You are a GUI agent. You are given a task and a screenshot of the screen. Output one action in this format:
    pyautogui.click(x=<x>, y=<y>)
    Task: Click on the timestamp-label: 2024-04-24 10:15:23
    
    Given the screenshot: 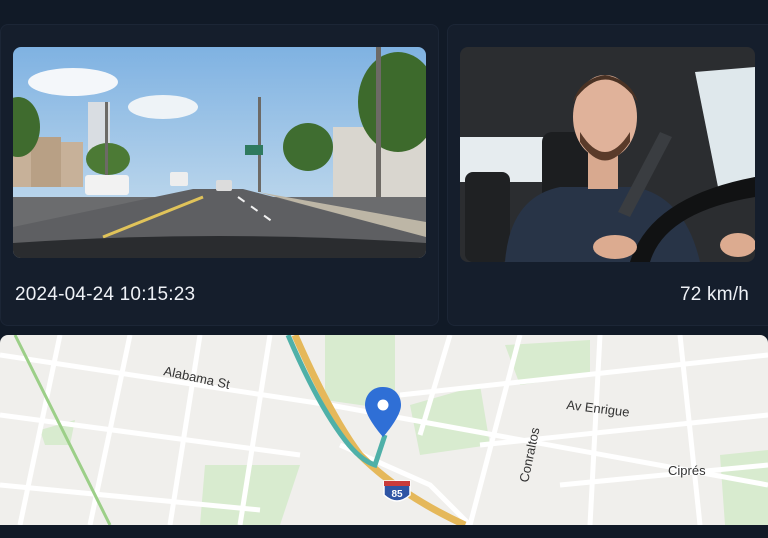 What is the action you would take?
    pyautogui.click(x=105, y=294)
    